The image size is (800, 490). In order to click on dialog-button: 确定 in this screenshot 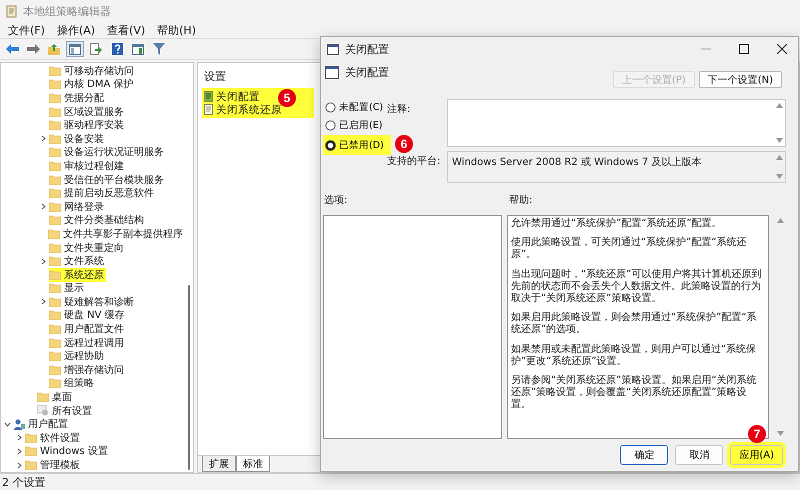, I will do `click(644, 455)`.